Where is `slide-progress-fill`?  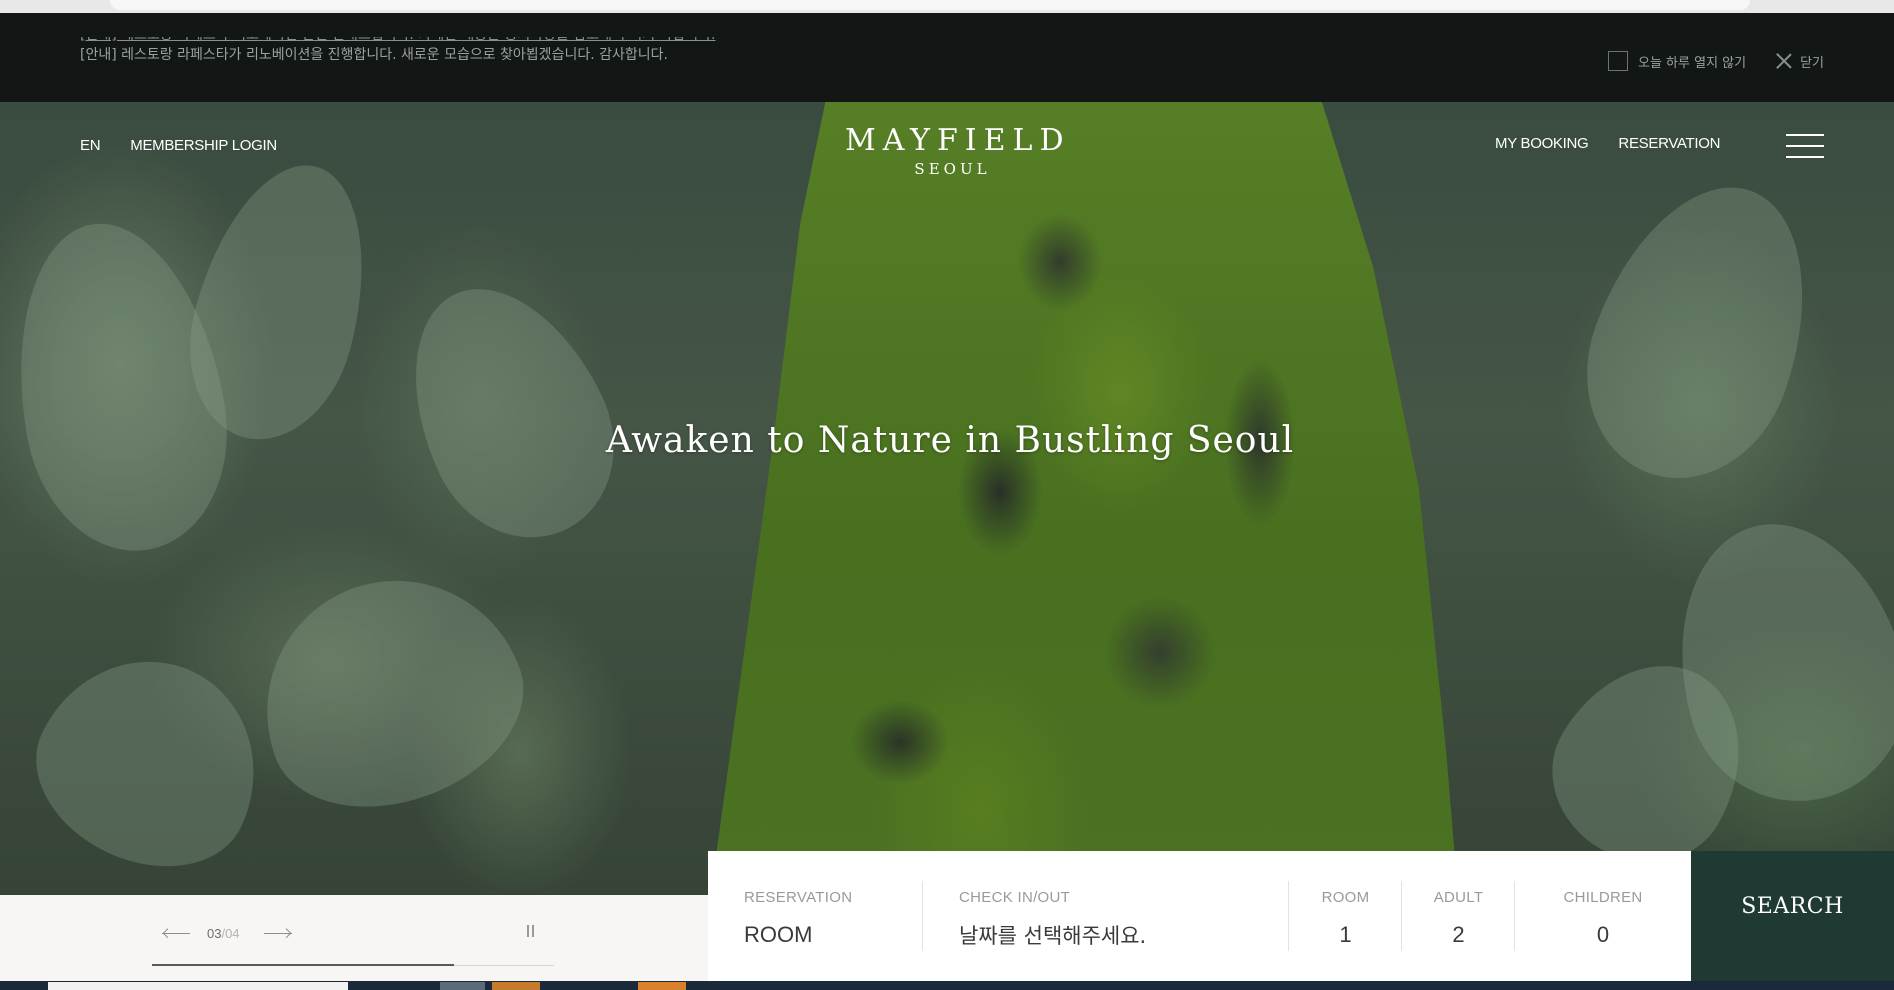 slide-progress-fill is located at coordinates (303, 965).